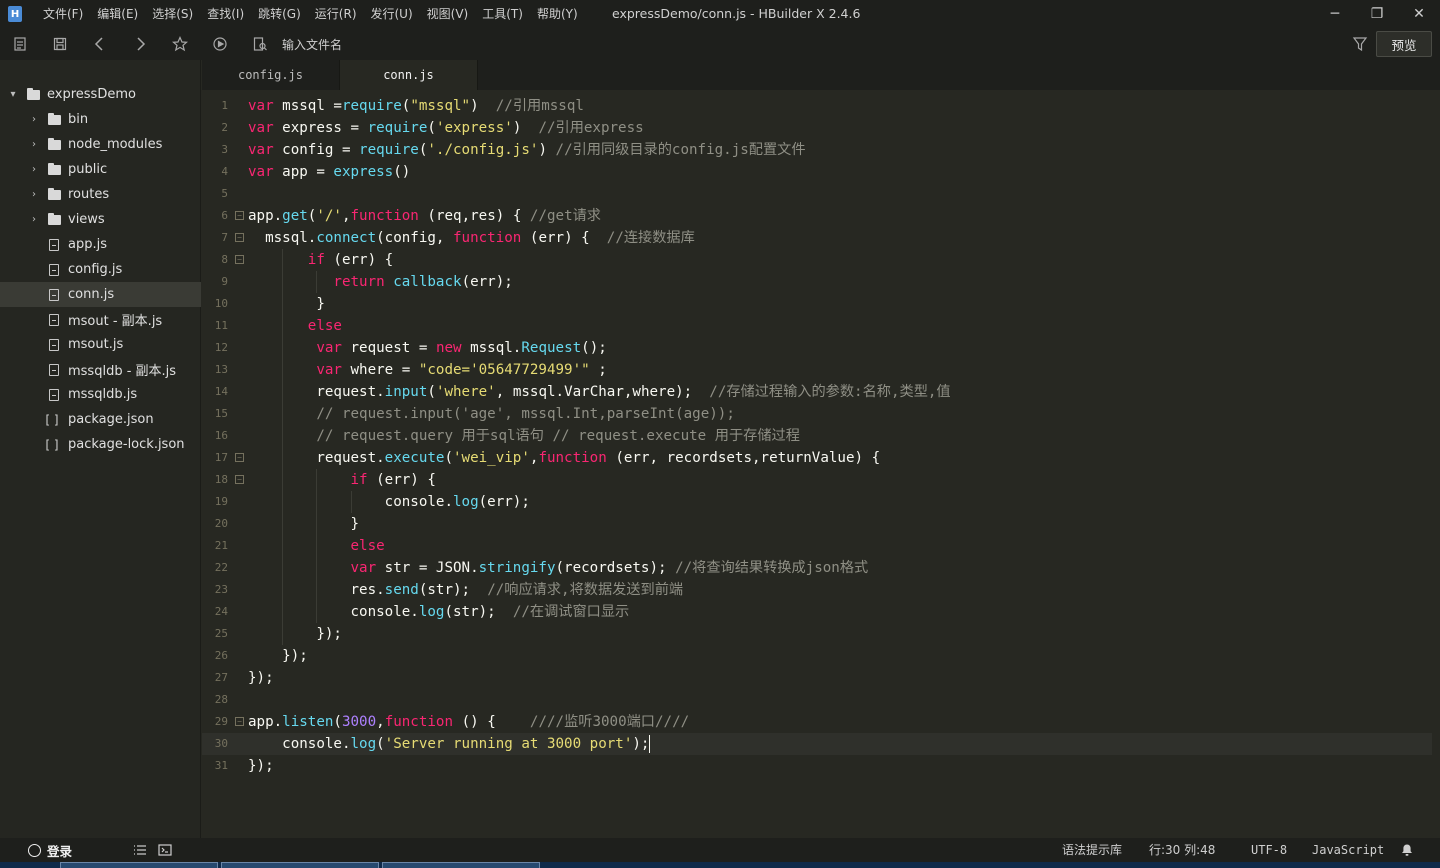 Image resolution: width=1440 pixels, height=868 pixels. I want to click on menu-select: 选择(S), so click(172, 14).